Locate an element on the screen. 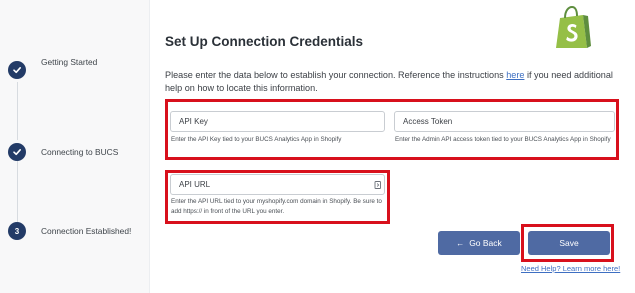  api-key-input: API Key is located at coordinates (277, 121).